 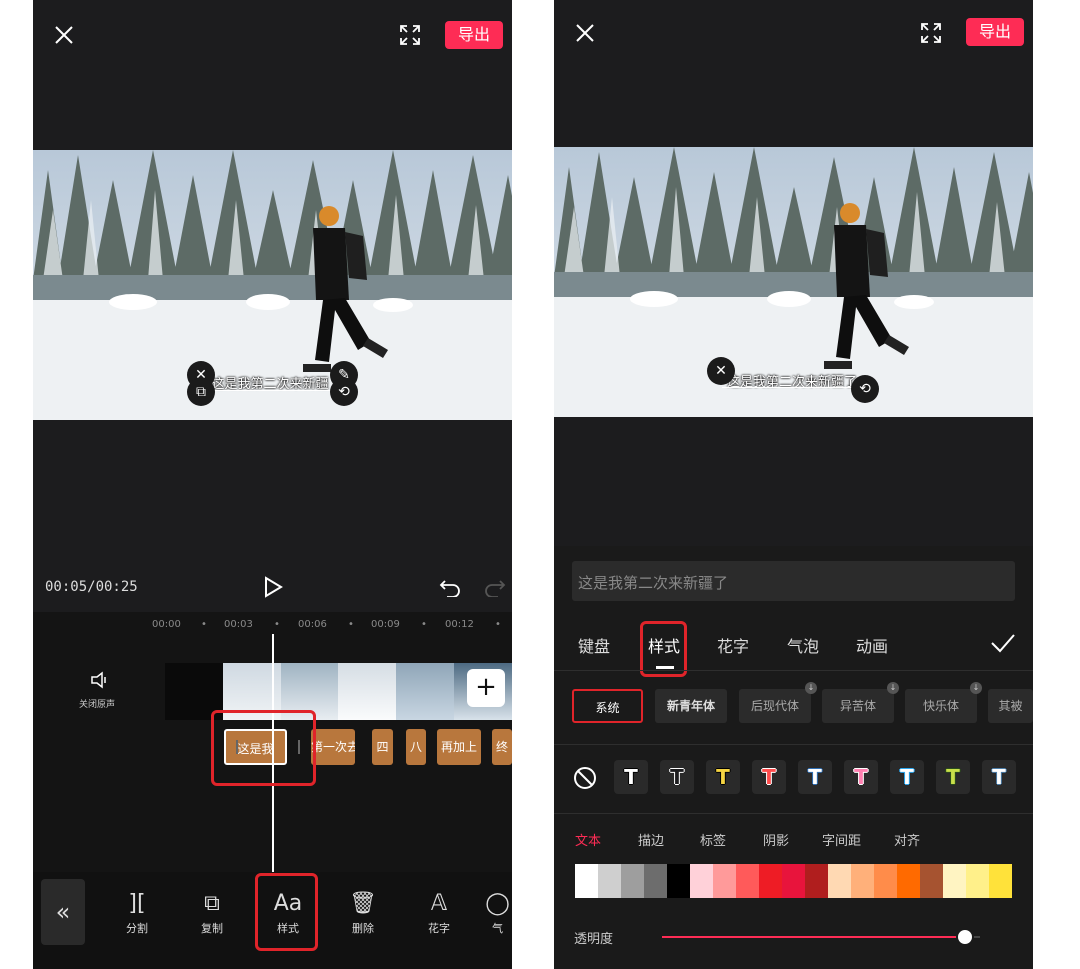 I want to click on text-segment: 再加上, so click(x=459, y=747).